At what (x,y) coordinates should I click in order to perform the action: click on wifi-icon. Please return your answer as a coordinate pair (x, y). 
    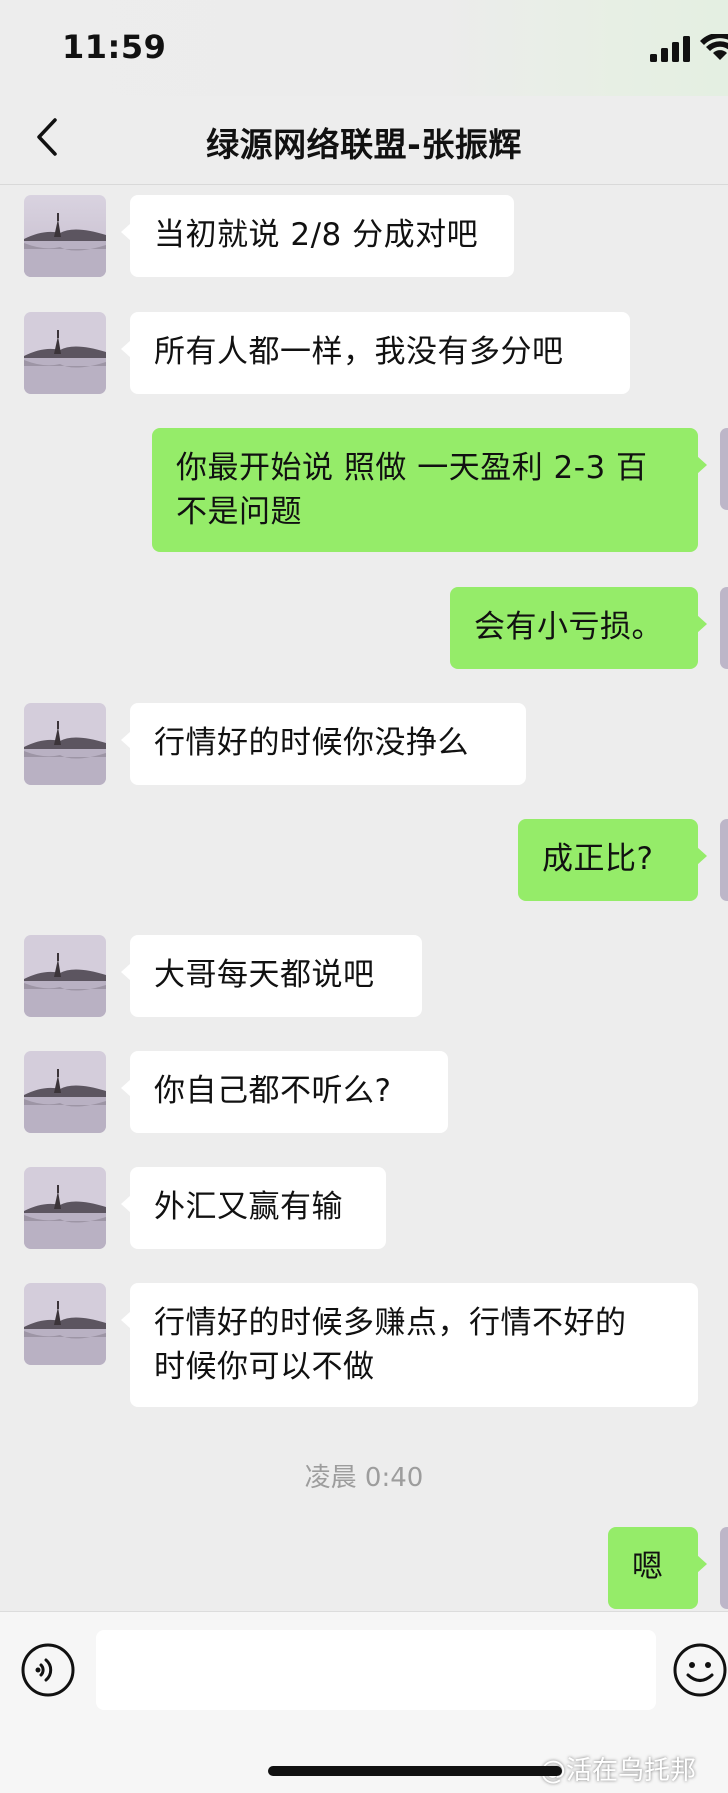
    Looking at the image, I should click on (714, 48).